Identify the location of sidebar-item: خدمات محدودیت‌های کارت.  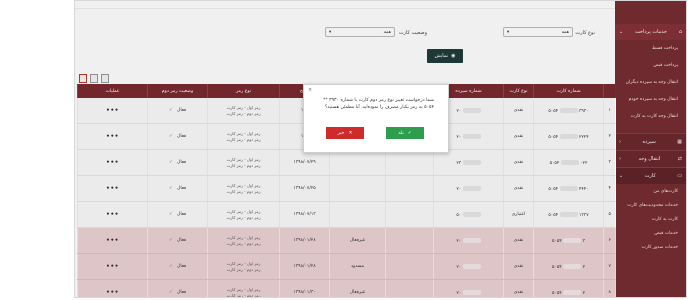
(650, 205).